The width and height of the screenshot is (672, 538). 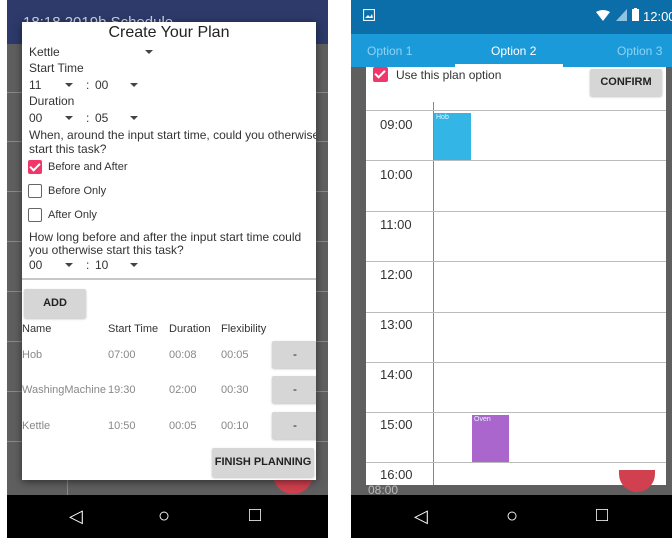 What do you see at coordinates (235, 426) in the screenshot?
I see `row-flexibility: 00:10` at bounding box center [235, 426].